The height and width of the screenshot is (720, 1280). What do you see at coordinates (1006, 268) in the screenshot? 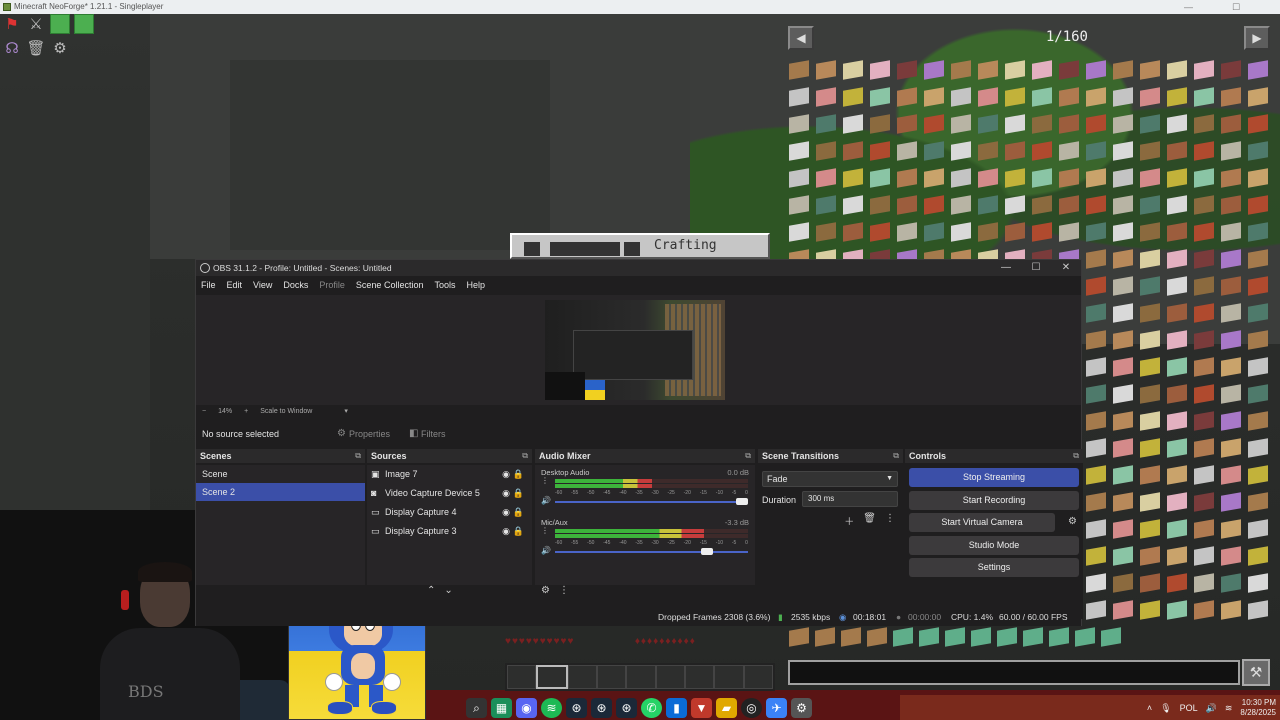
I see `minimize-icon: —` at bounding box center [1006, 268].